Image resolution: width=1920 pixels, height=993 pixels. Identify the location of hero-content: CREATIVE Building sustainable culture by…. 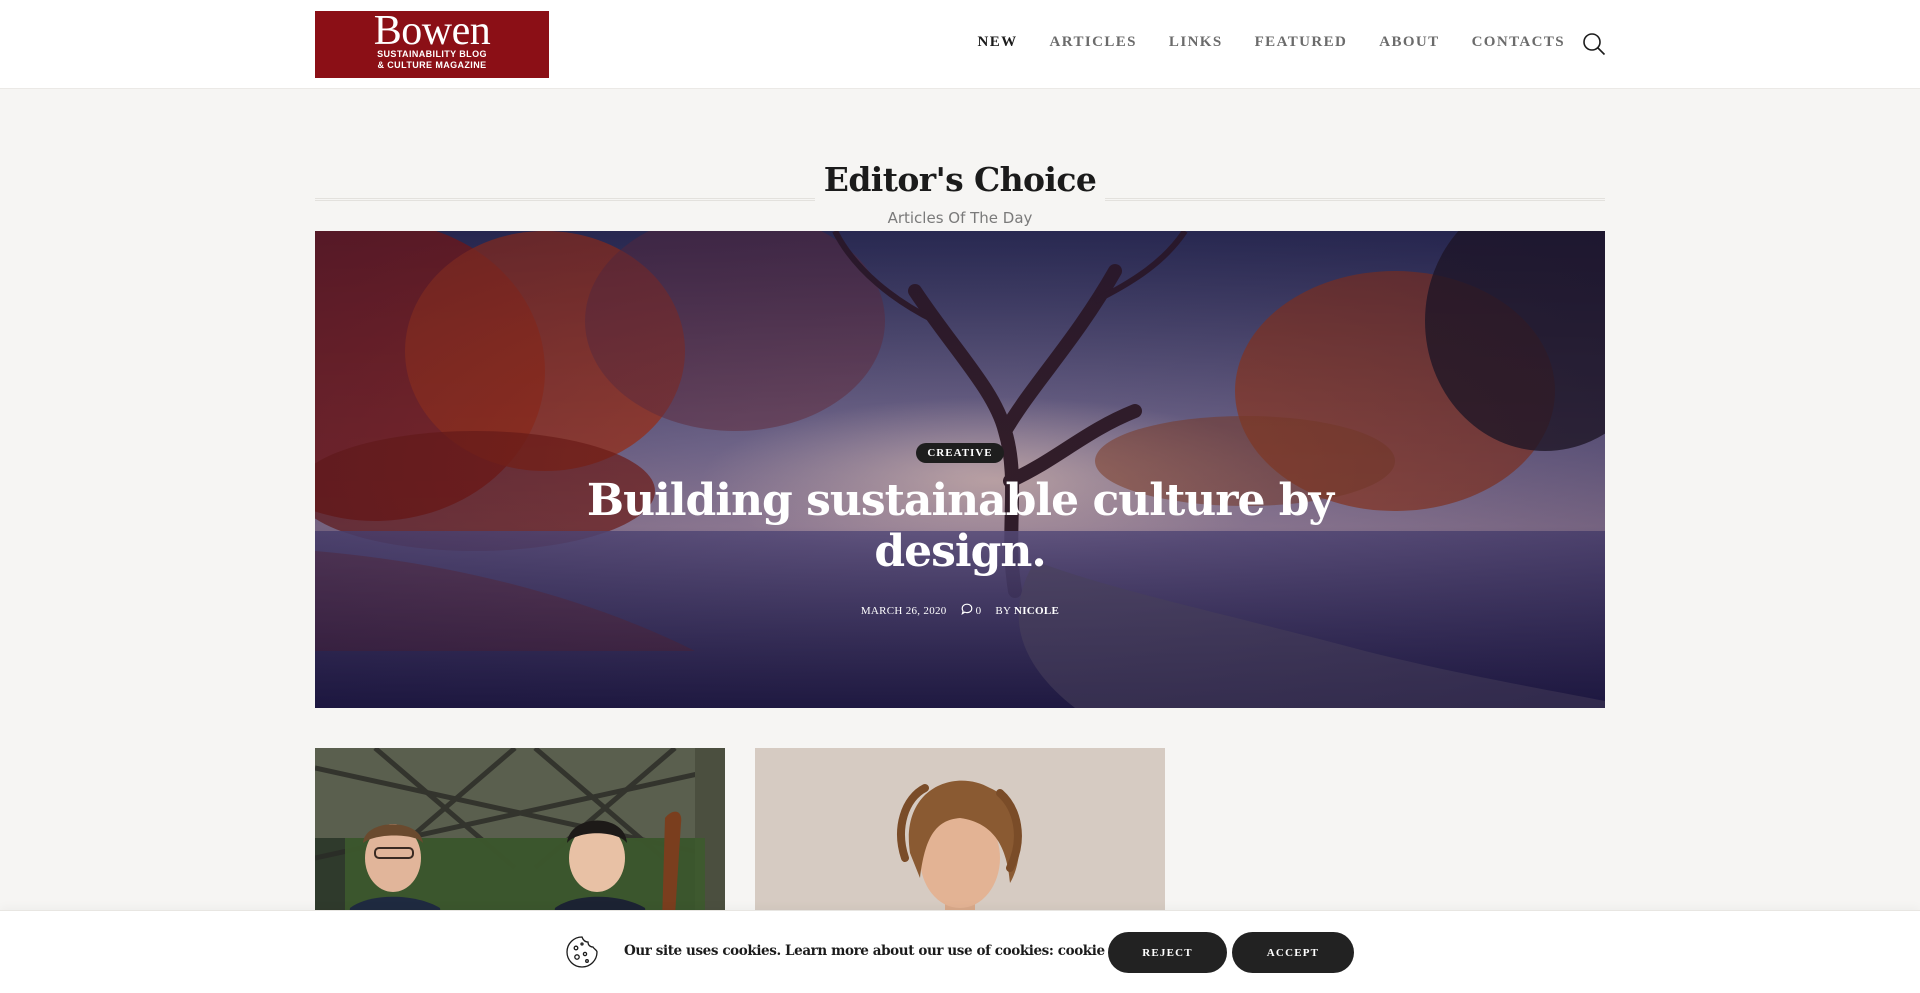
(960, 530).